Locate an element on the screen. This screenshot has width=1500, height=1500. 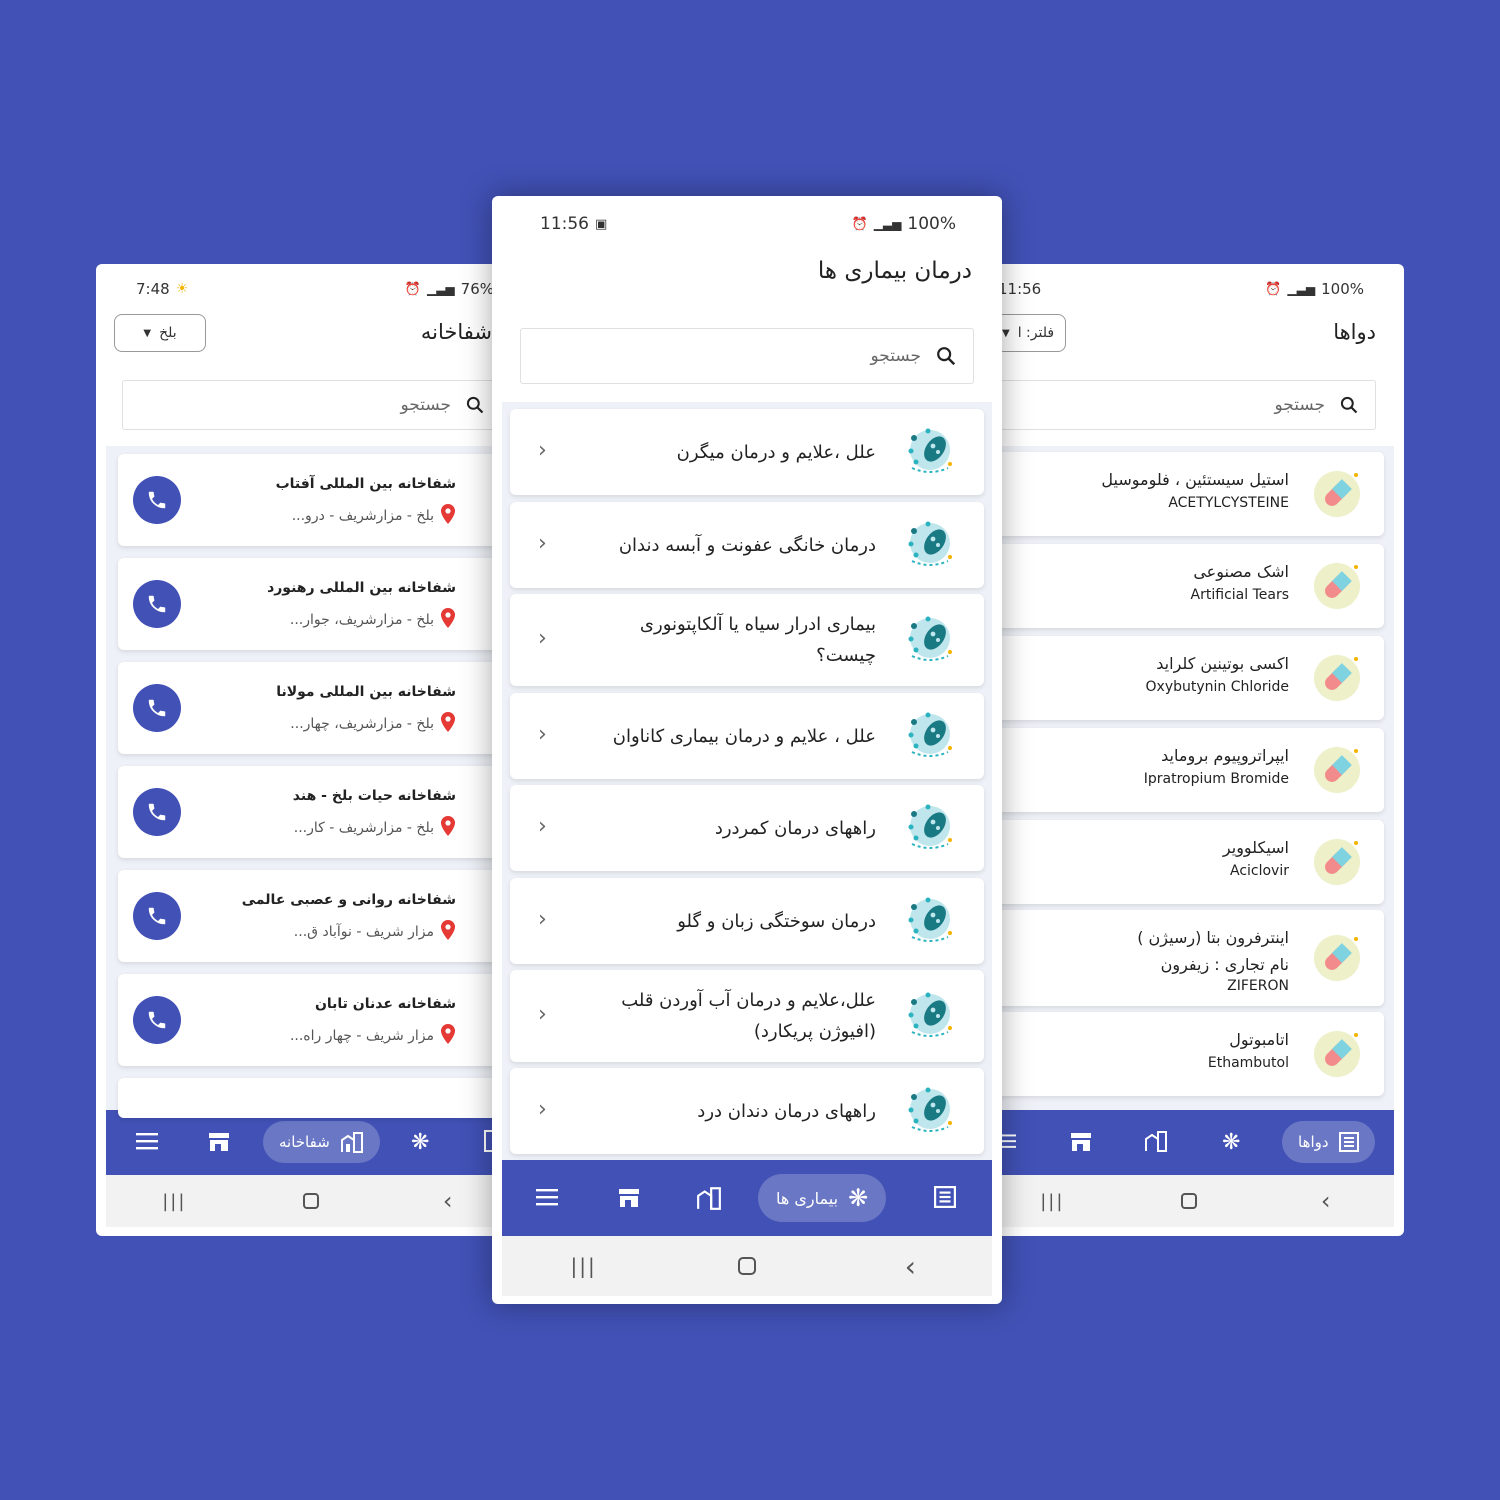
drug-name-fa: اشک مصنوعی is located at coordinates (1241, 571).